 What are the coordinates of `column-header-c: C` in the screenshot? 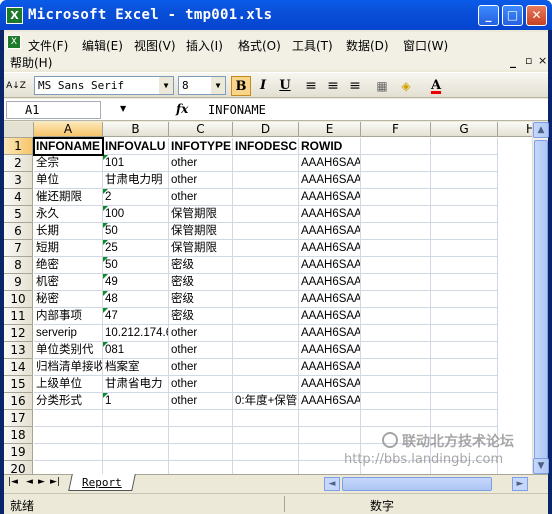 It's located at (201, 129).